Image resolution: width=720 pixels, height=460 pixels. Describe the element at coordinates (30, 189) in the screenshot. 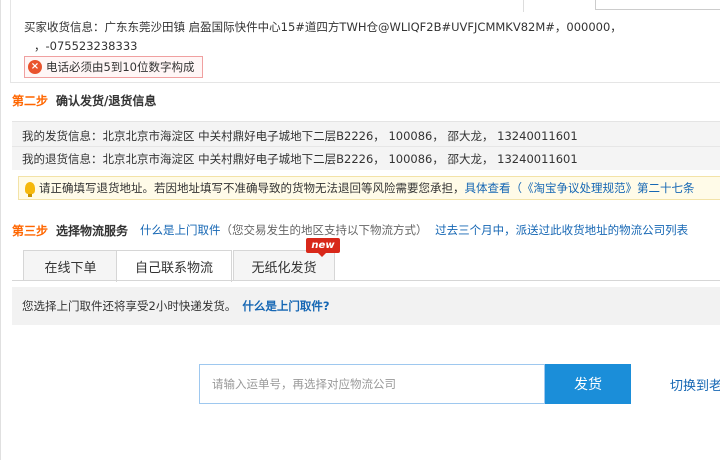

I see `lightbulb-icon` at that location.